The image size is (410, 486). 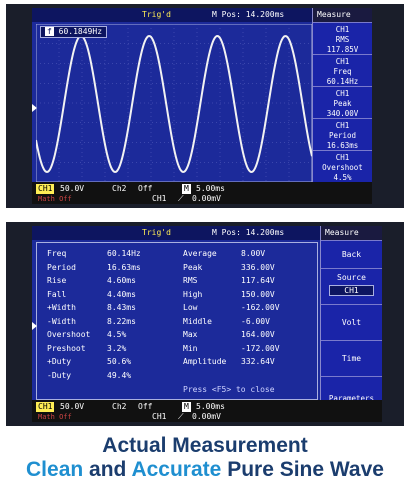 What do you see at coordinates (258, 280) in the screenshot?
I see `measurement-value: 117.64V` at bounding box center [258, 280].